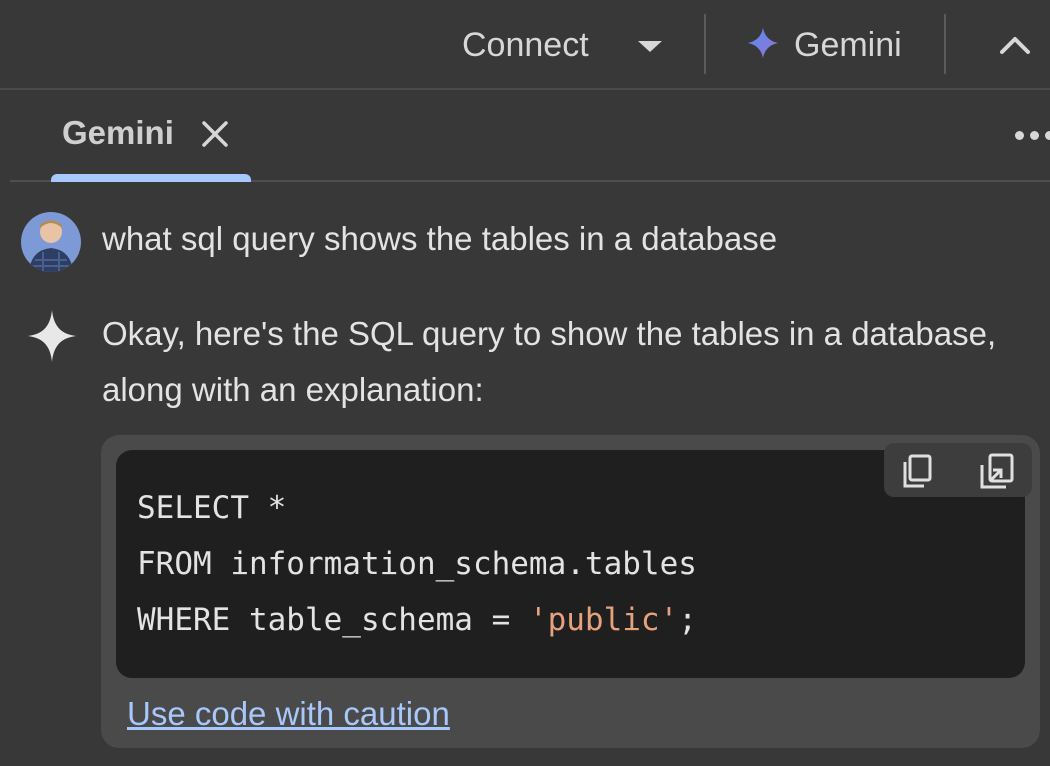 The width and height of the screenshot is (1050, 766). I want to click on tab-label: Gemini, so click(118, 132).